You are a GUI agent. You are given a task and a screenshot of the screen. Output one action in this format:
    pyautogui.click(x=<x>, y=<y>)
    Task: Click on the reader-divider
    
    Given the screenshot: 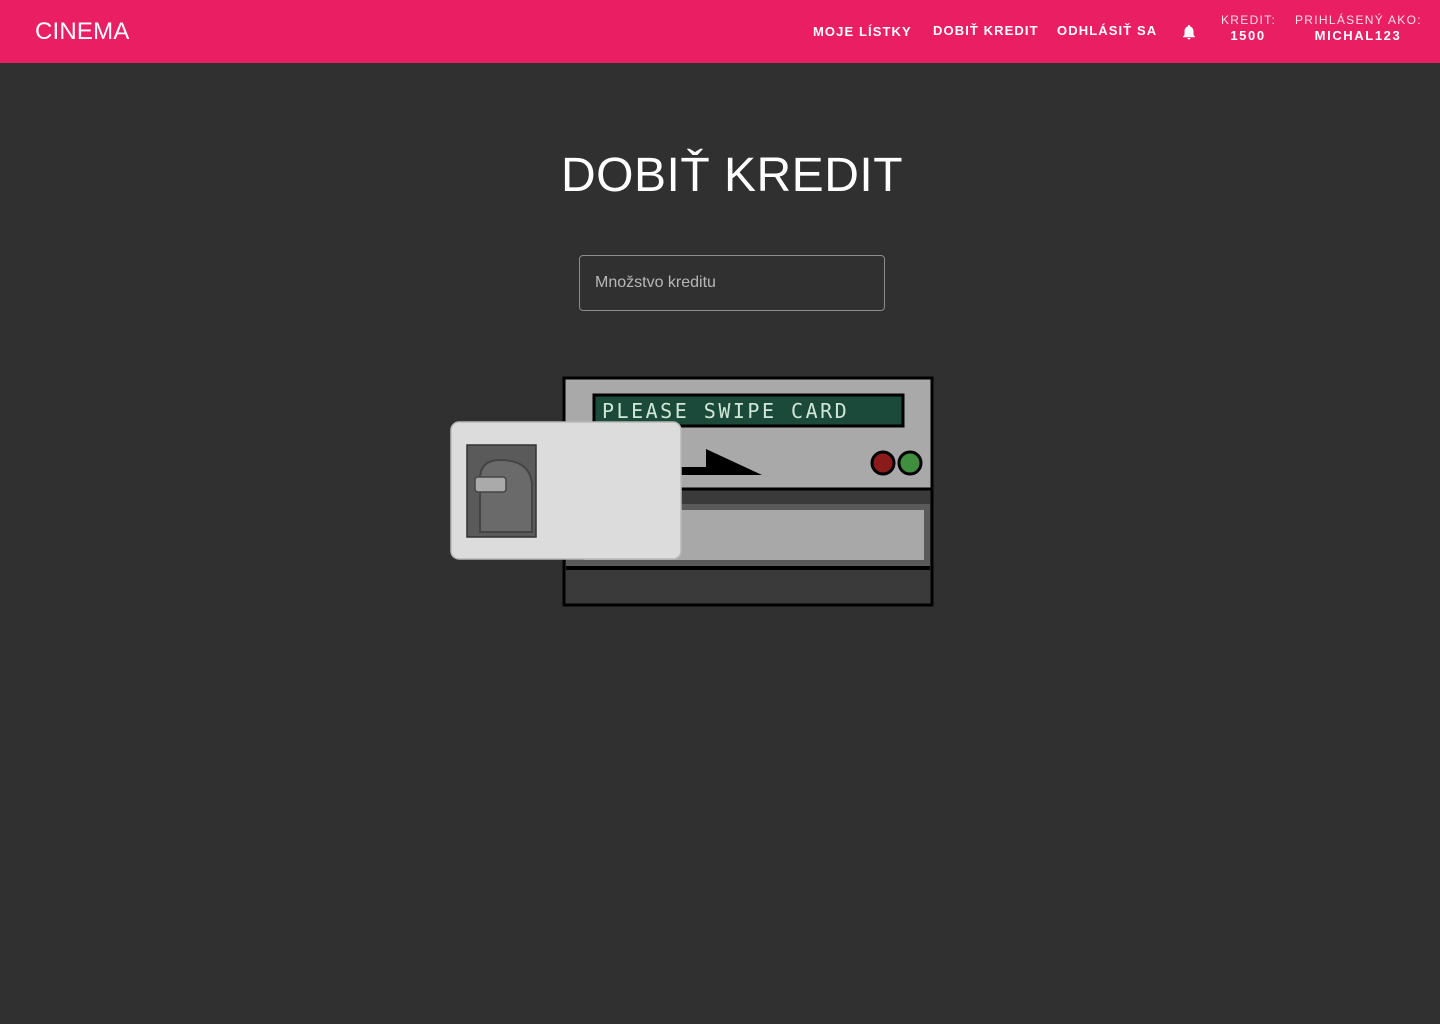 What is the action you would take?
    pyautogui.click(x=748, y=568)
    